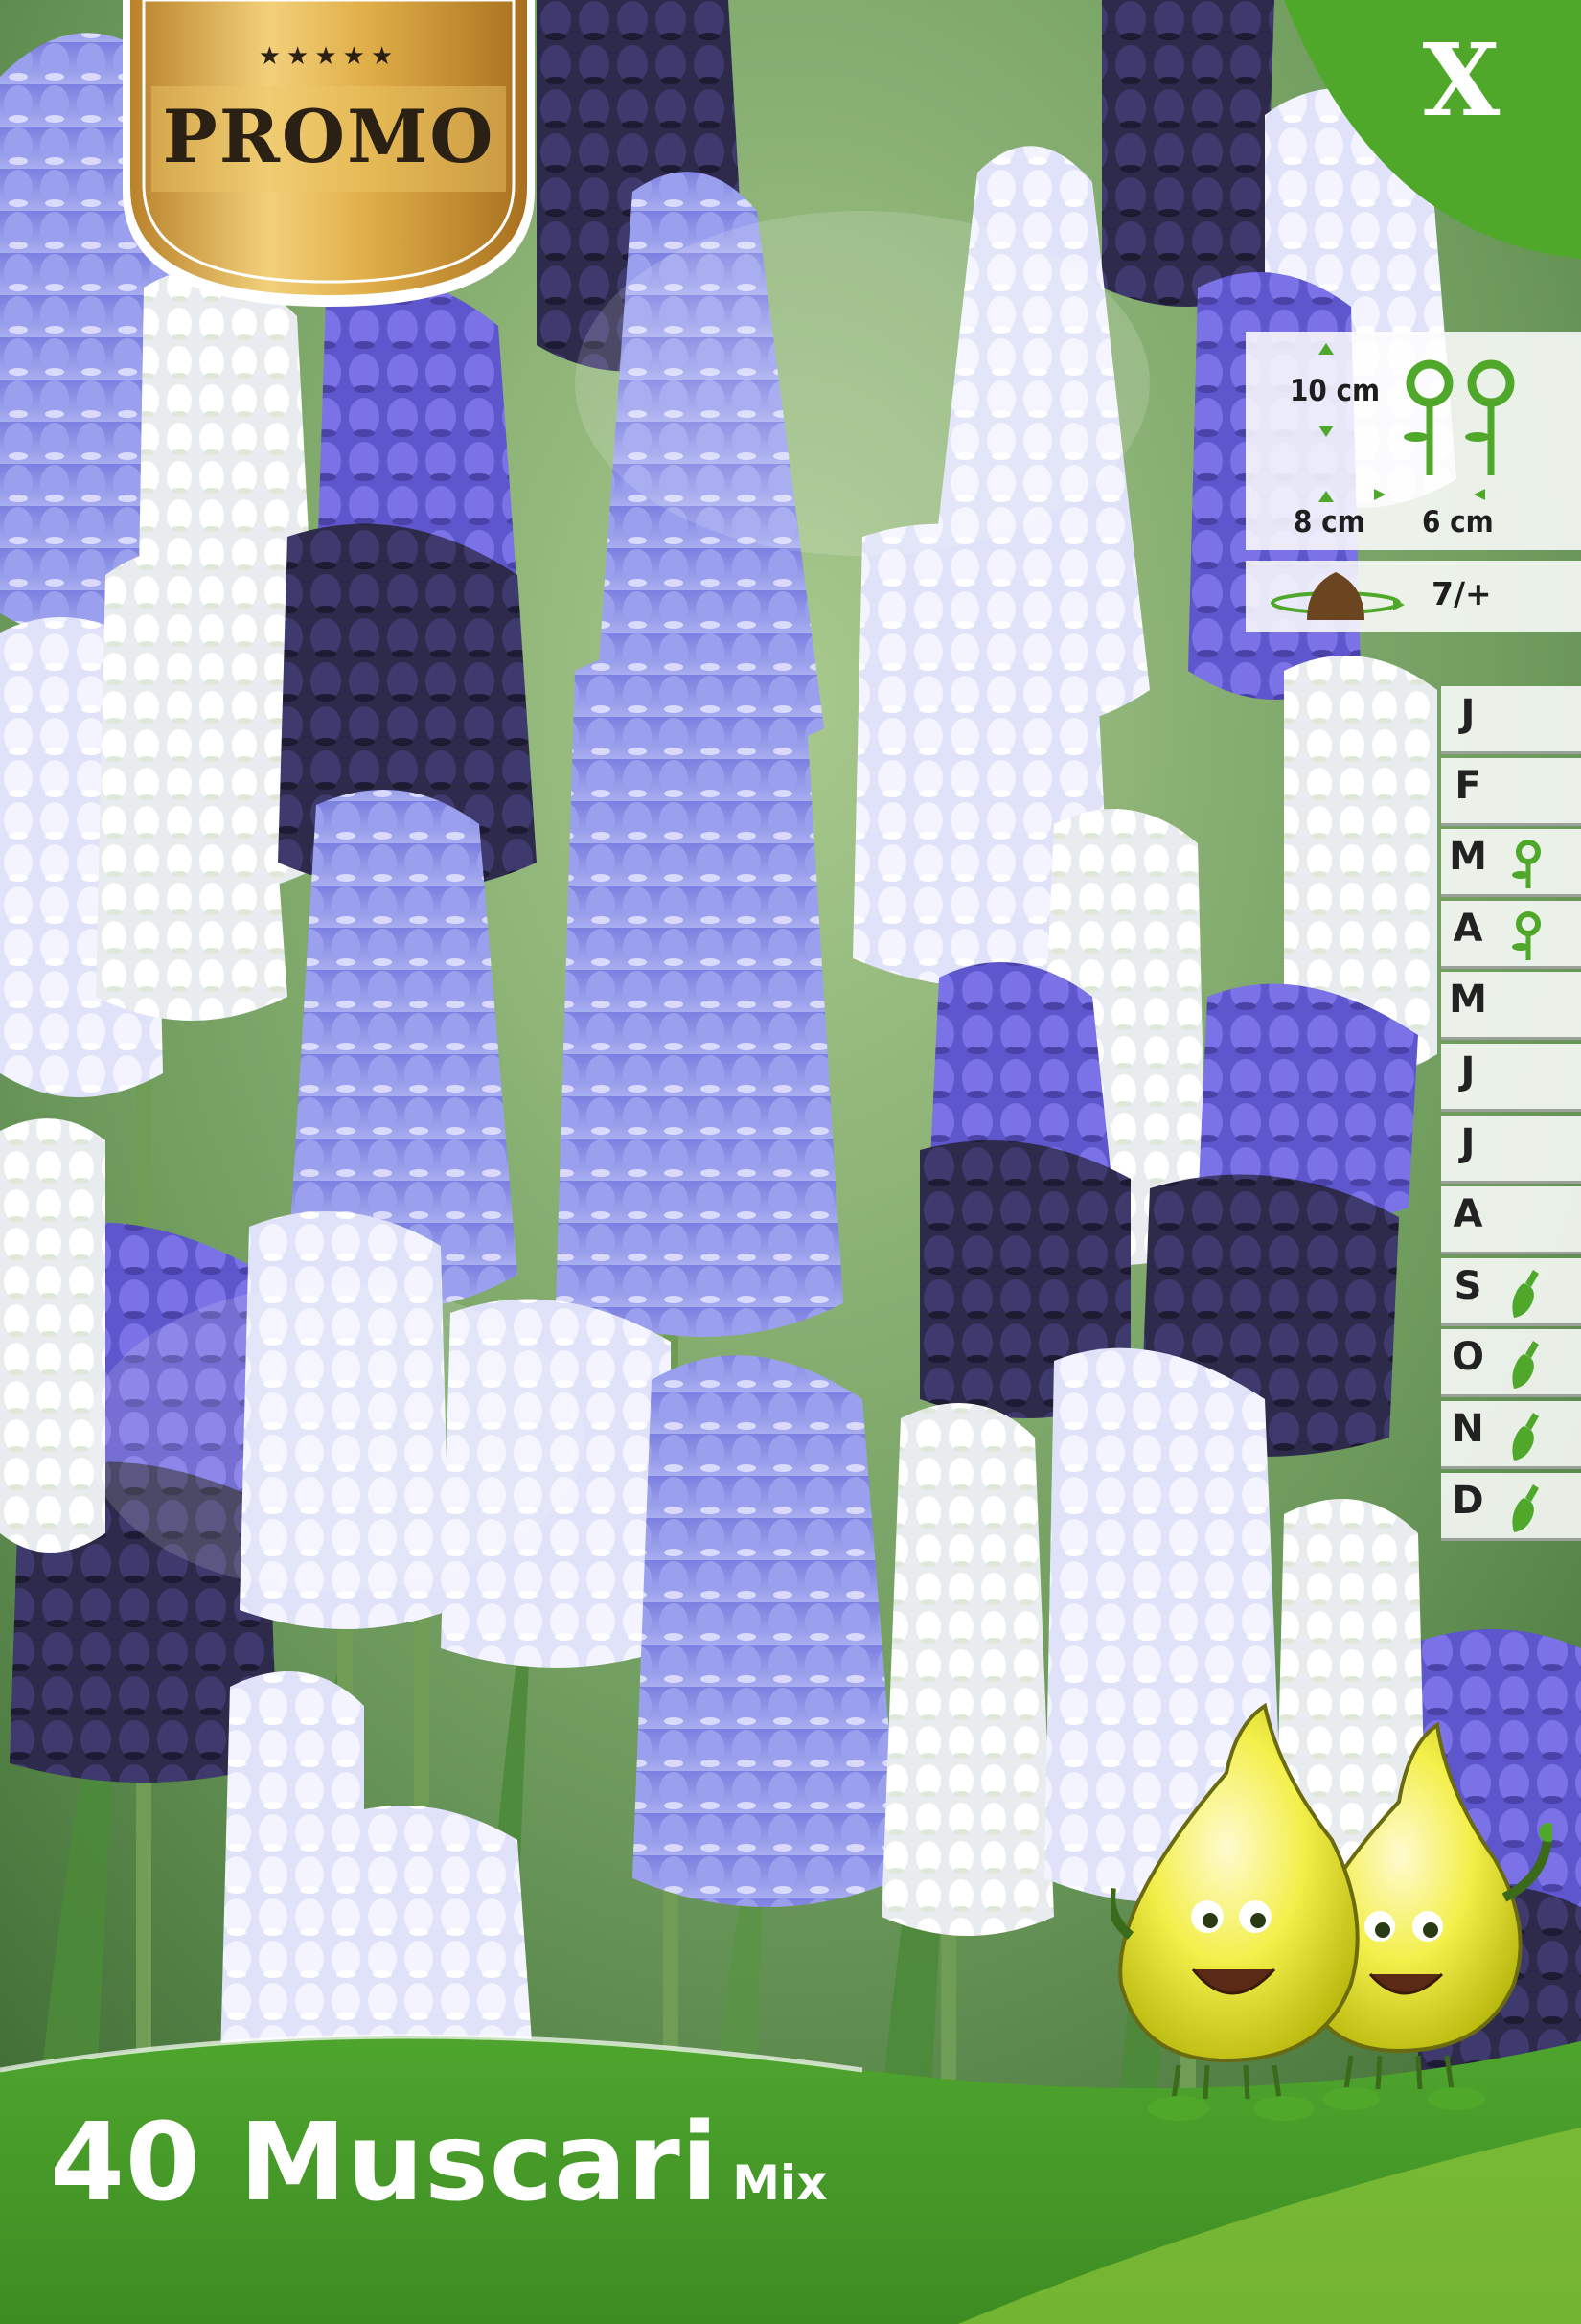 This screenshot has height=2324, width=1581. What do you see at coordinates (1329, 522) in the screenshot?
I see `row-spacing-label: 8 cm` at bounding box center [1329, 522].